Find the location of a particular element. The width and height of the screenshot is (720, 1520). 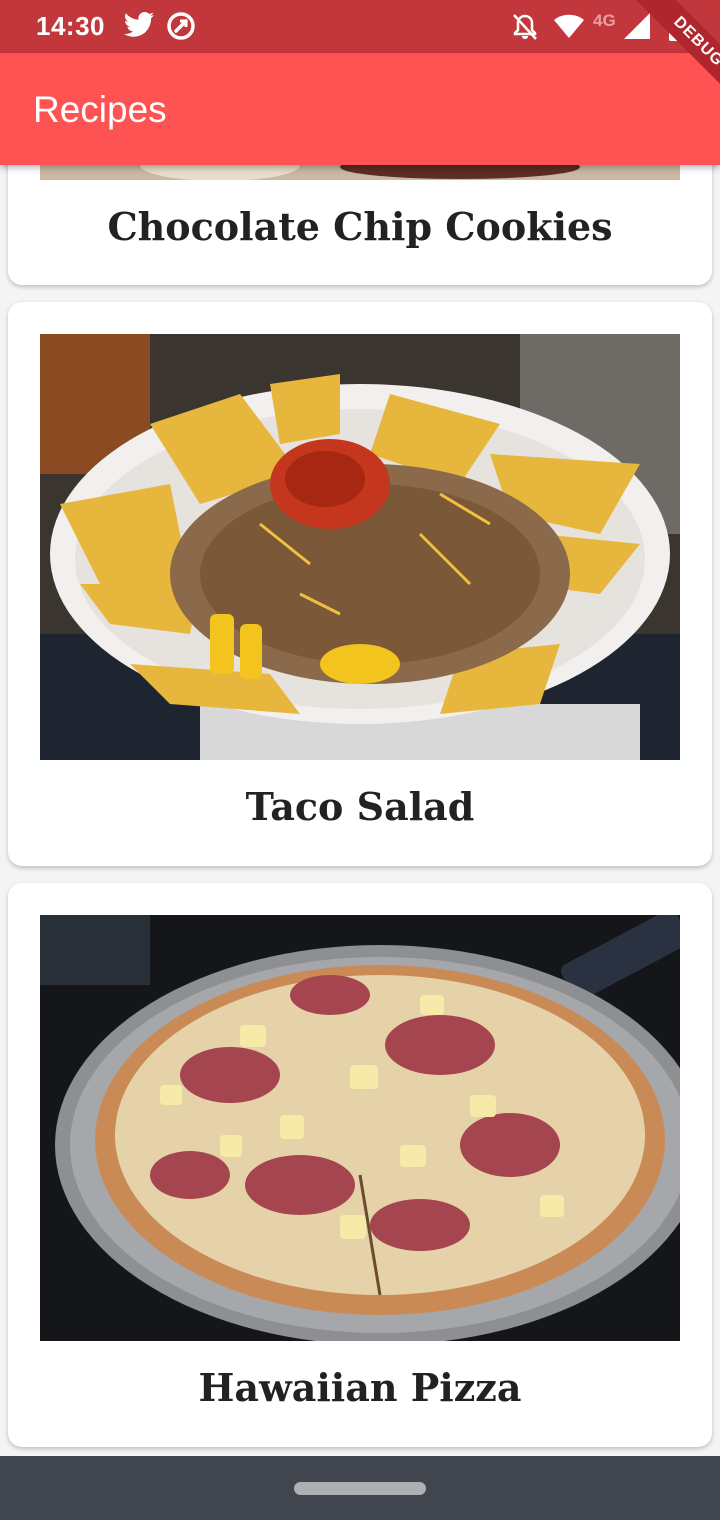

sync-icon is located at coordinates (181, 28).